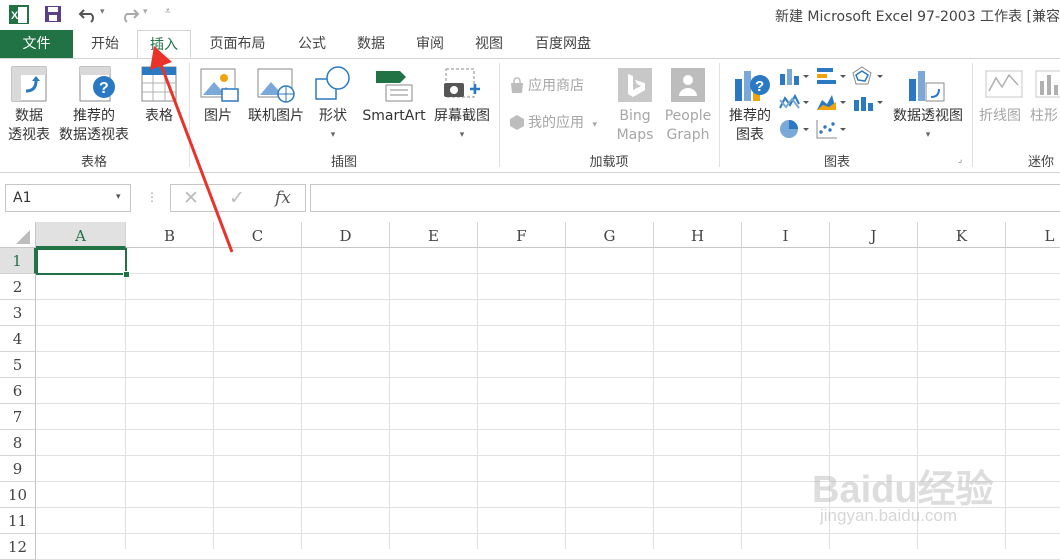 The image size is (1060, 560). What do you see at coordinates (563, 44) in the screenshot?
I see `tab-baidu-netdisk: 百度网盘` at bounding box center [563, 44].